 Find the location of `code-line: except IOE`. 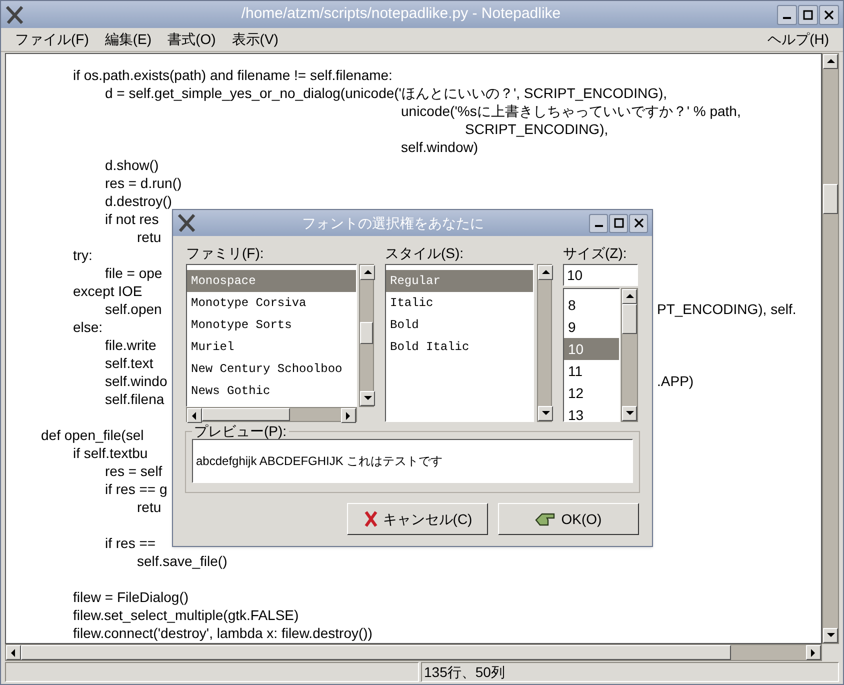

code-line: except IOE is located at coordinates (107, 291).